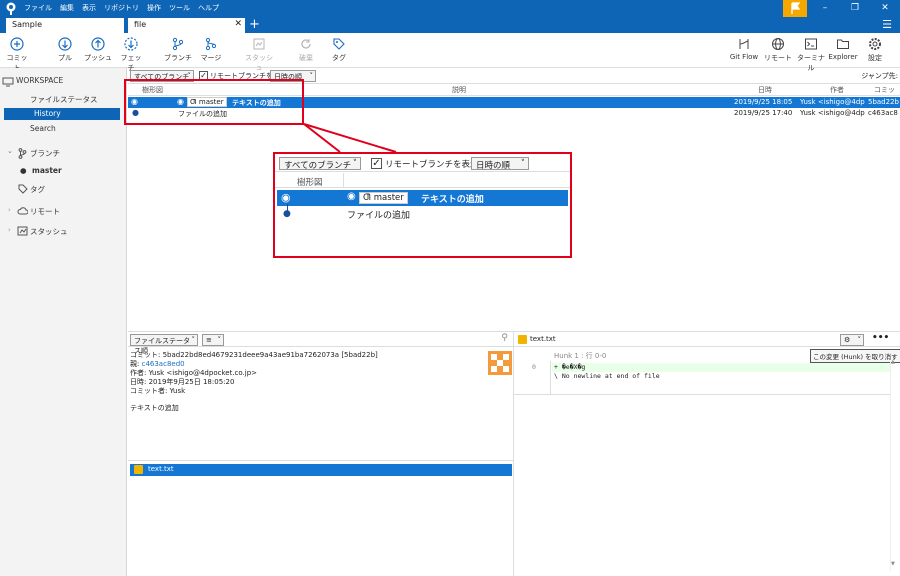 The image size is (900, 576). I want to click on remote-button: リモート, so click(778, 50).